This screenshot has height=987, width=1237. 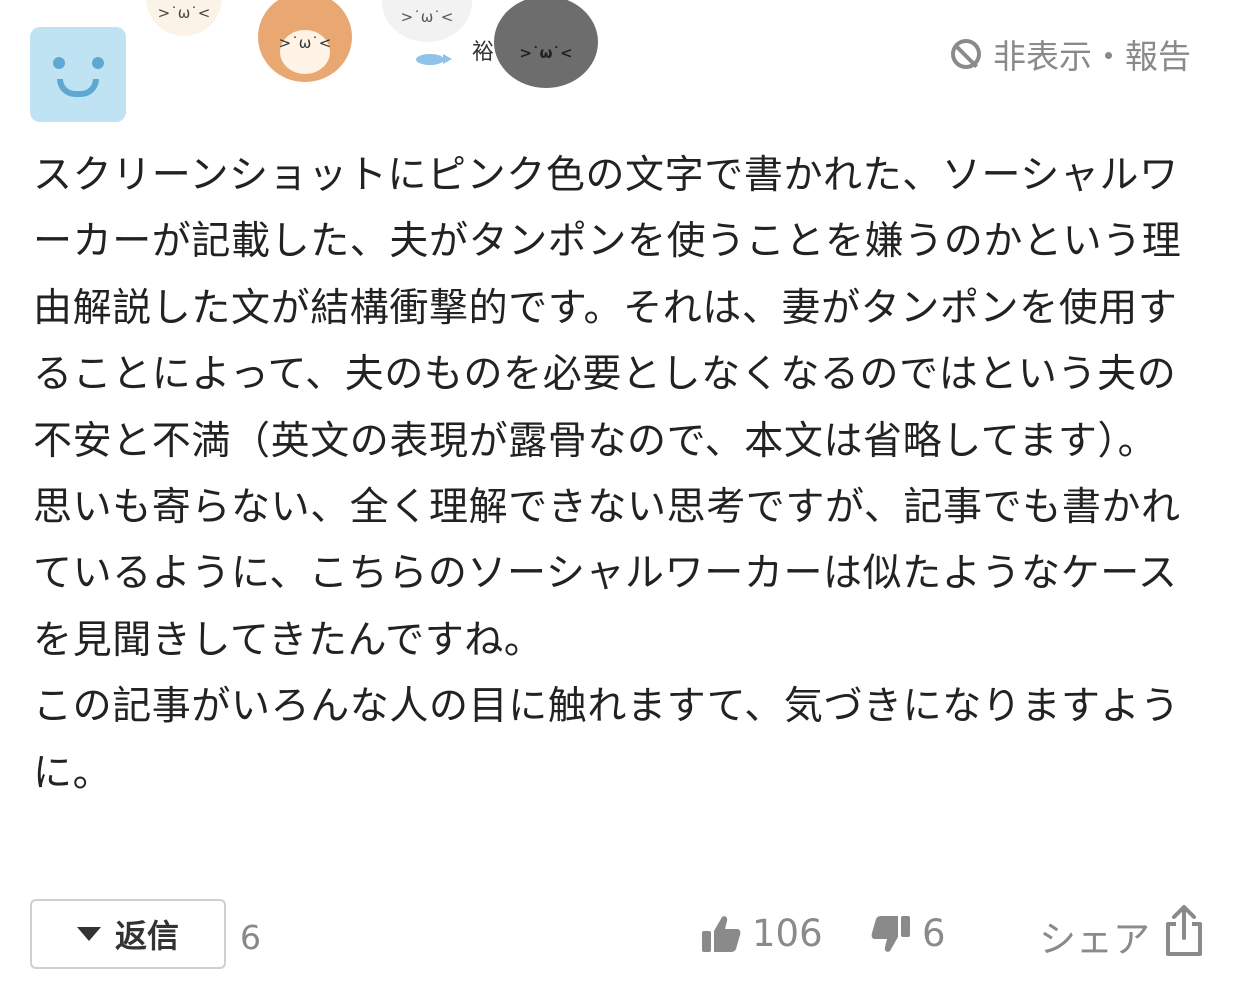 I want to click on dislike-count: 6, so click(x=934, y=933).